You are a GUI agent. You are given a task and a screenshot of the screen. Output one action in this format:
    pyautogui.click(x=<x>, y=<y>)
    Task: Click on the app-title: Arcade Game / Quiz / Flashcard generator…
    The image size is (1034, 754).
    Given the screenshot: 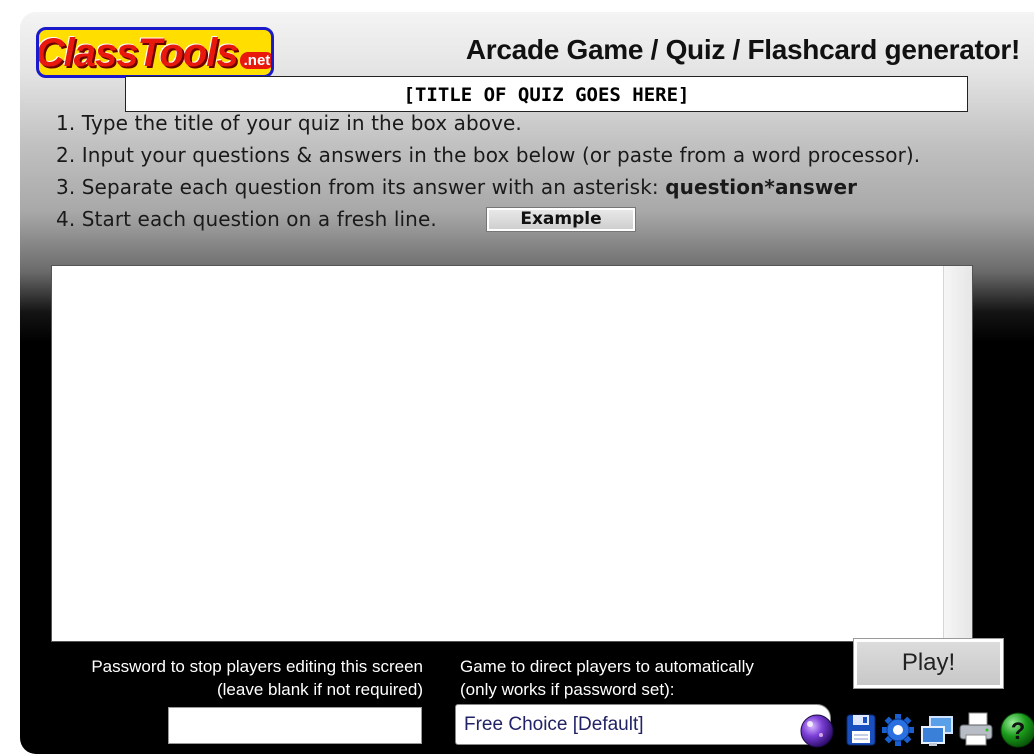 What is the action you would take?
    pyautogui.click(x=742, y=49)
    